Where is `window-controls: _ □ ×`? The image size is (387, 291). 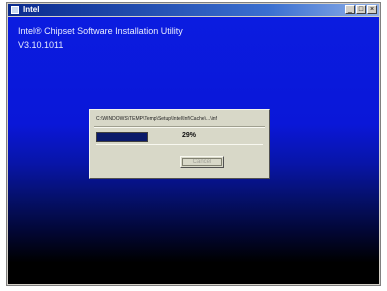 window-controls: _ □ × is located at coordinates (361, 9).